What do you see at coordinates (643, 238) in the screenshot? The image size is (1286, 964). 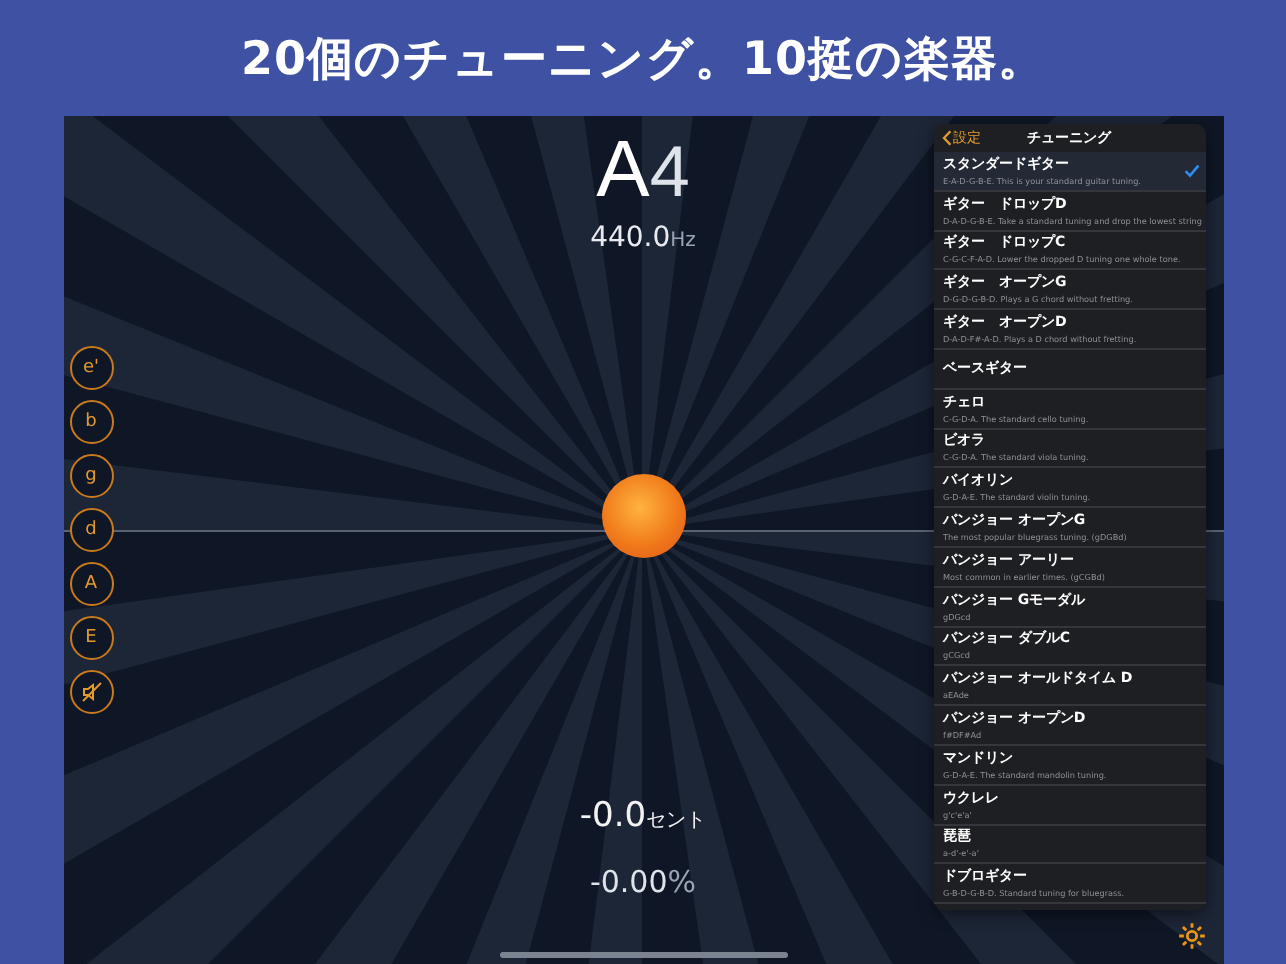 I see `frequency-reading: 440.0Hz` at bounding box center [643, 238].